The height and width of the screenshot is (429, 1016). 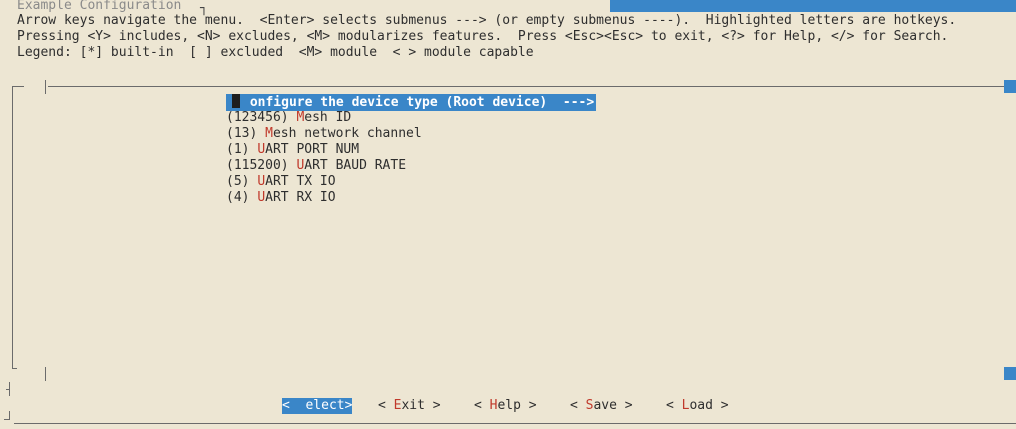 What do you see at coordinates (12, 227) in the screenshot?
I see `frame-left-edge` at bounding box center [12, 227].